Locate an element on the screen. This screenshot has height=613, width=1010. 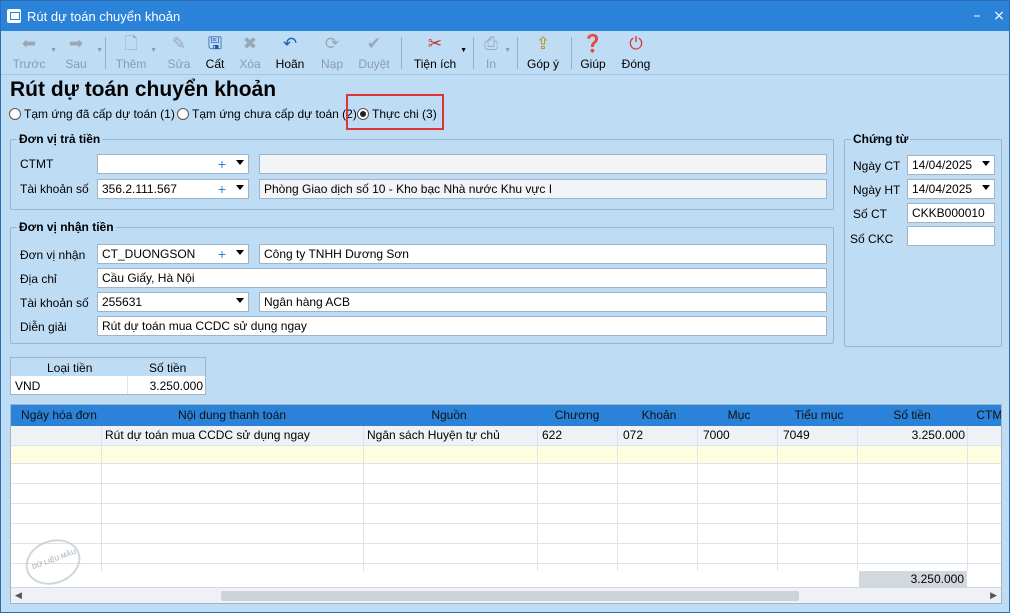
close-window-button: × is located at coordinates (999, 16).